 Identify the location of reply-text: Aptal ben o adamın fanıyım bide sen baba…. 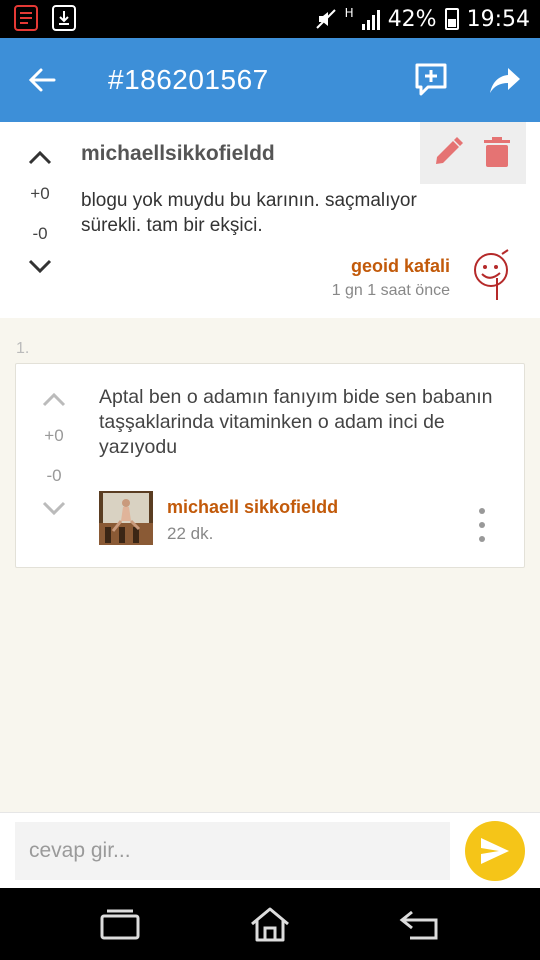
(296, 422).